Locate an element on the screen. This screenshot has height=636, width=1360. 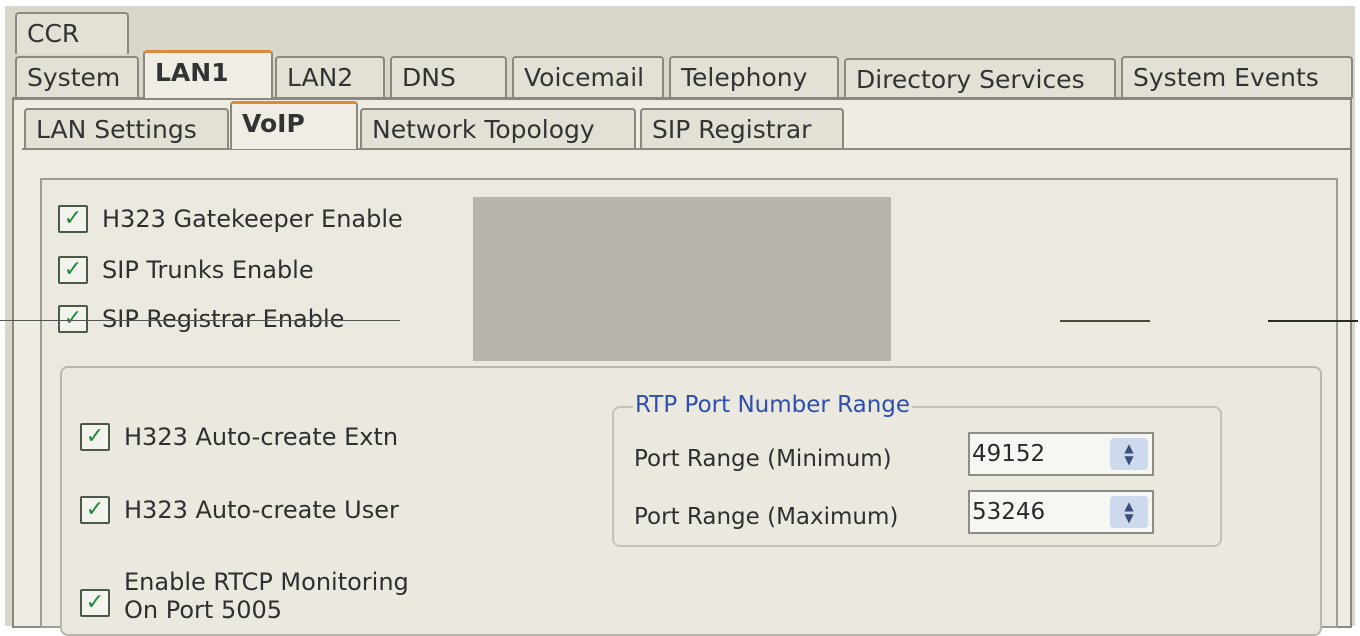
tab-lan2: LAN2 is located at coordinates (330, 77).